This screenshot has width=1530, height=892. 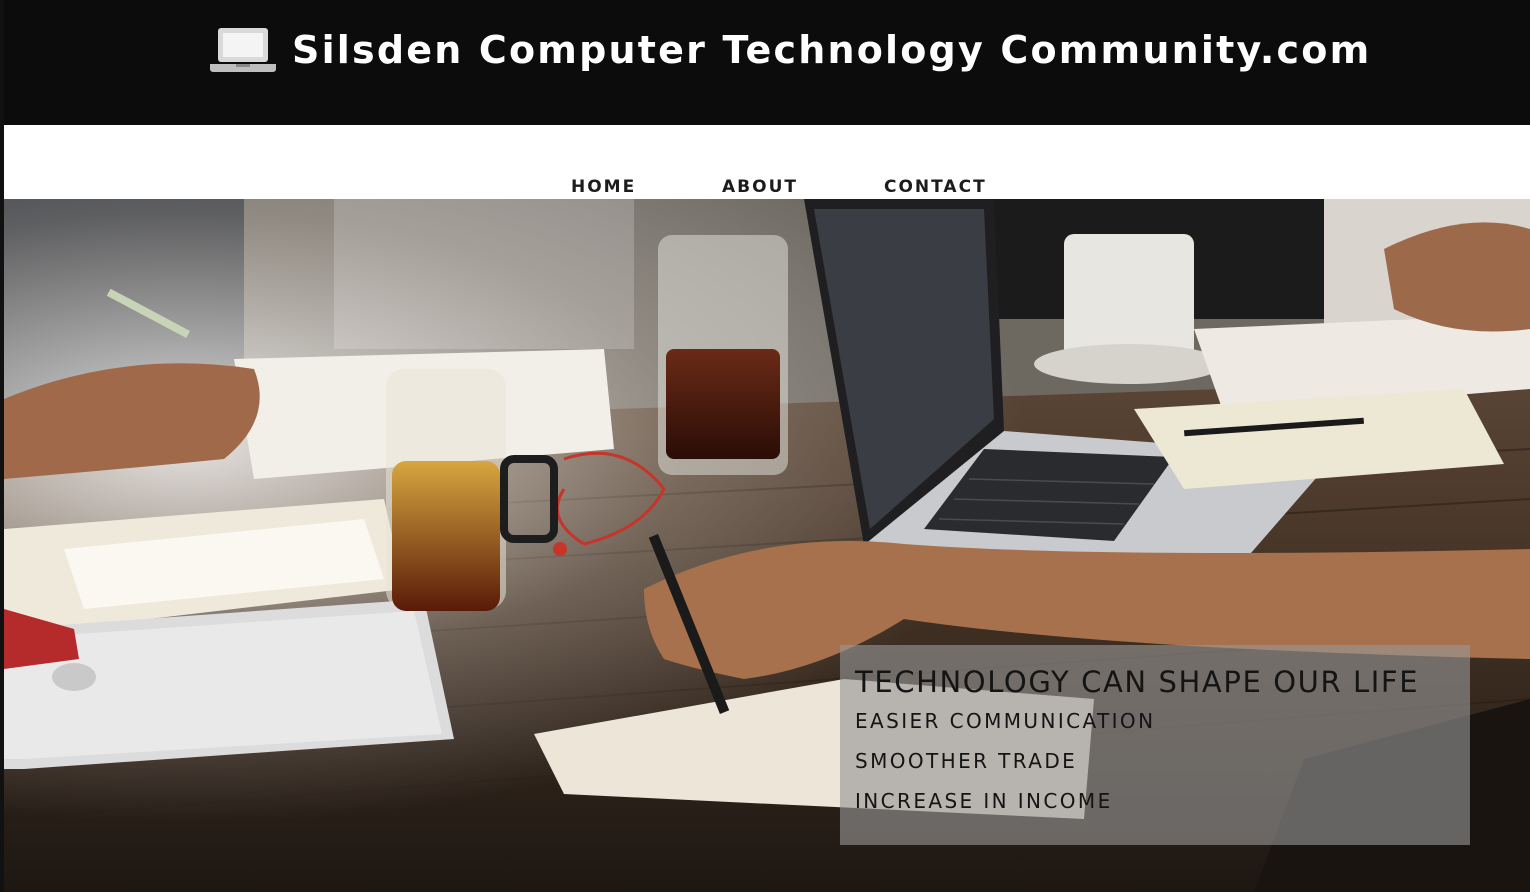 What do you see at coordinates (1005, 721) in the screenshot?
I see `caption-line: EASIER COMMUNICATION` at bounding box center [1005, 721].